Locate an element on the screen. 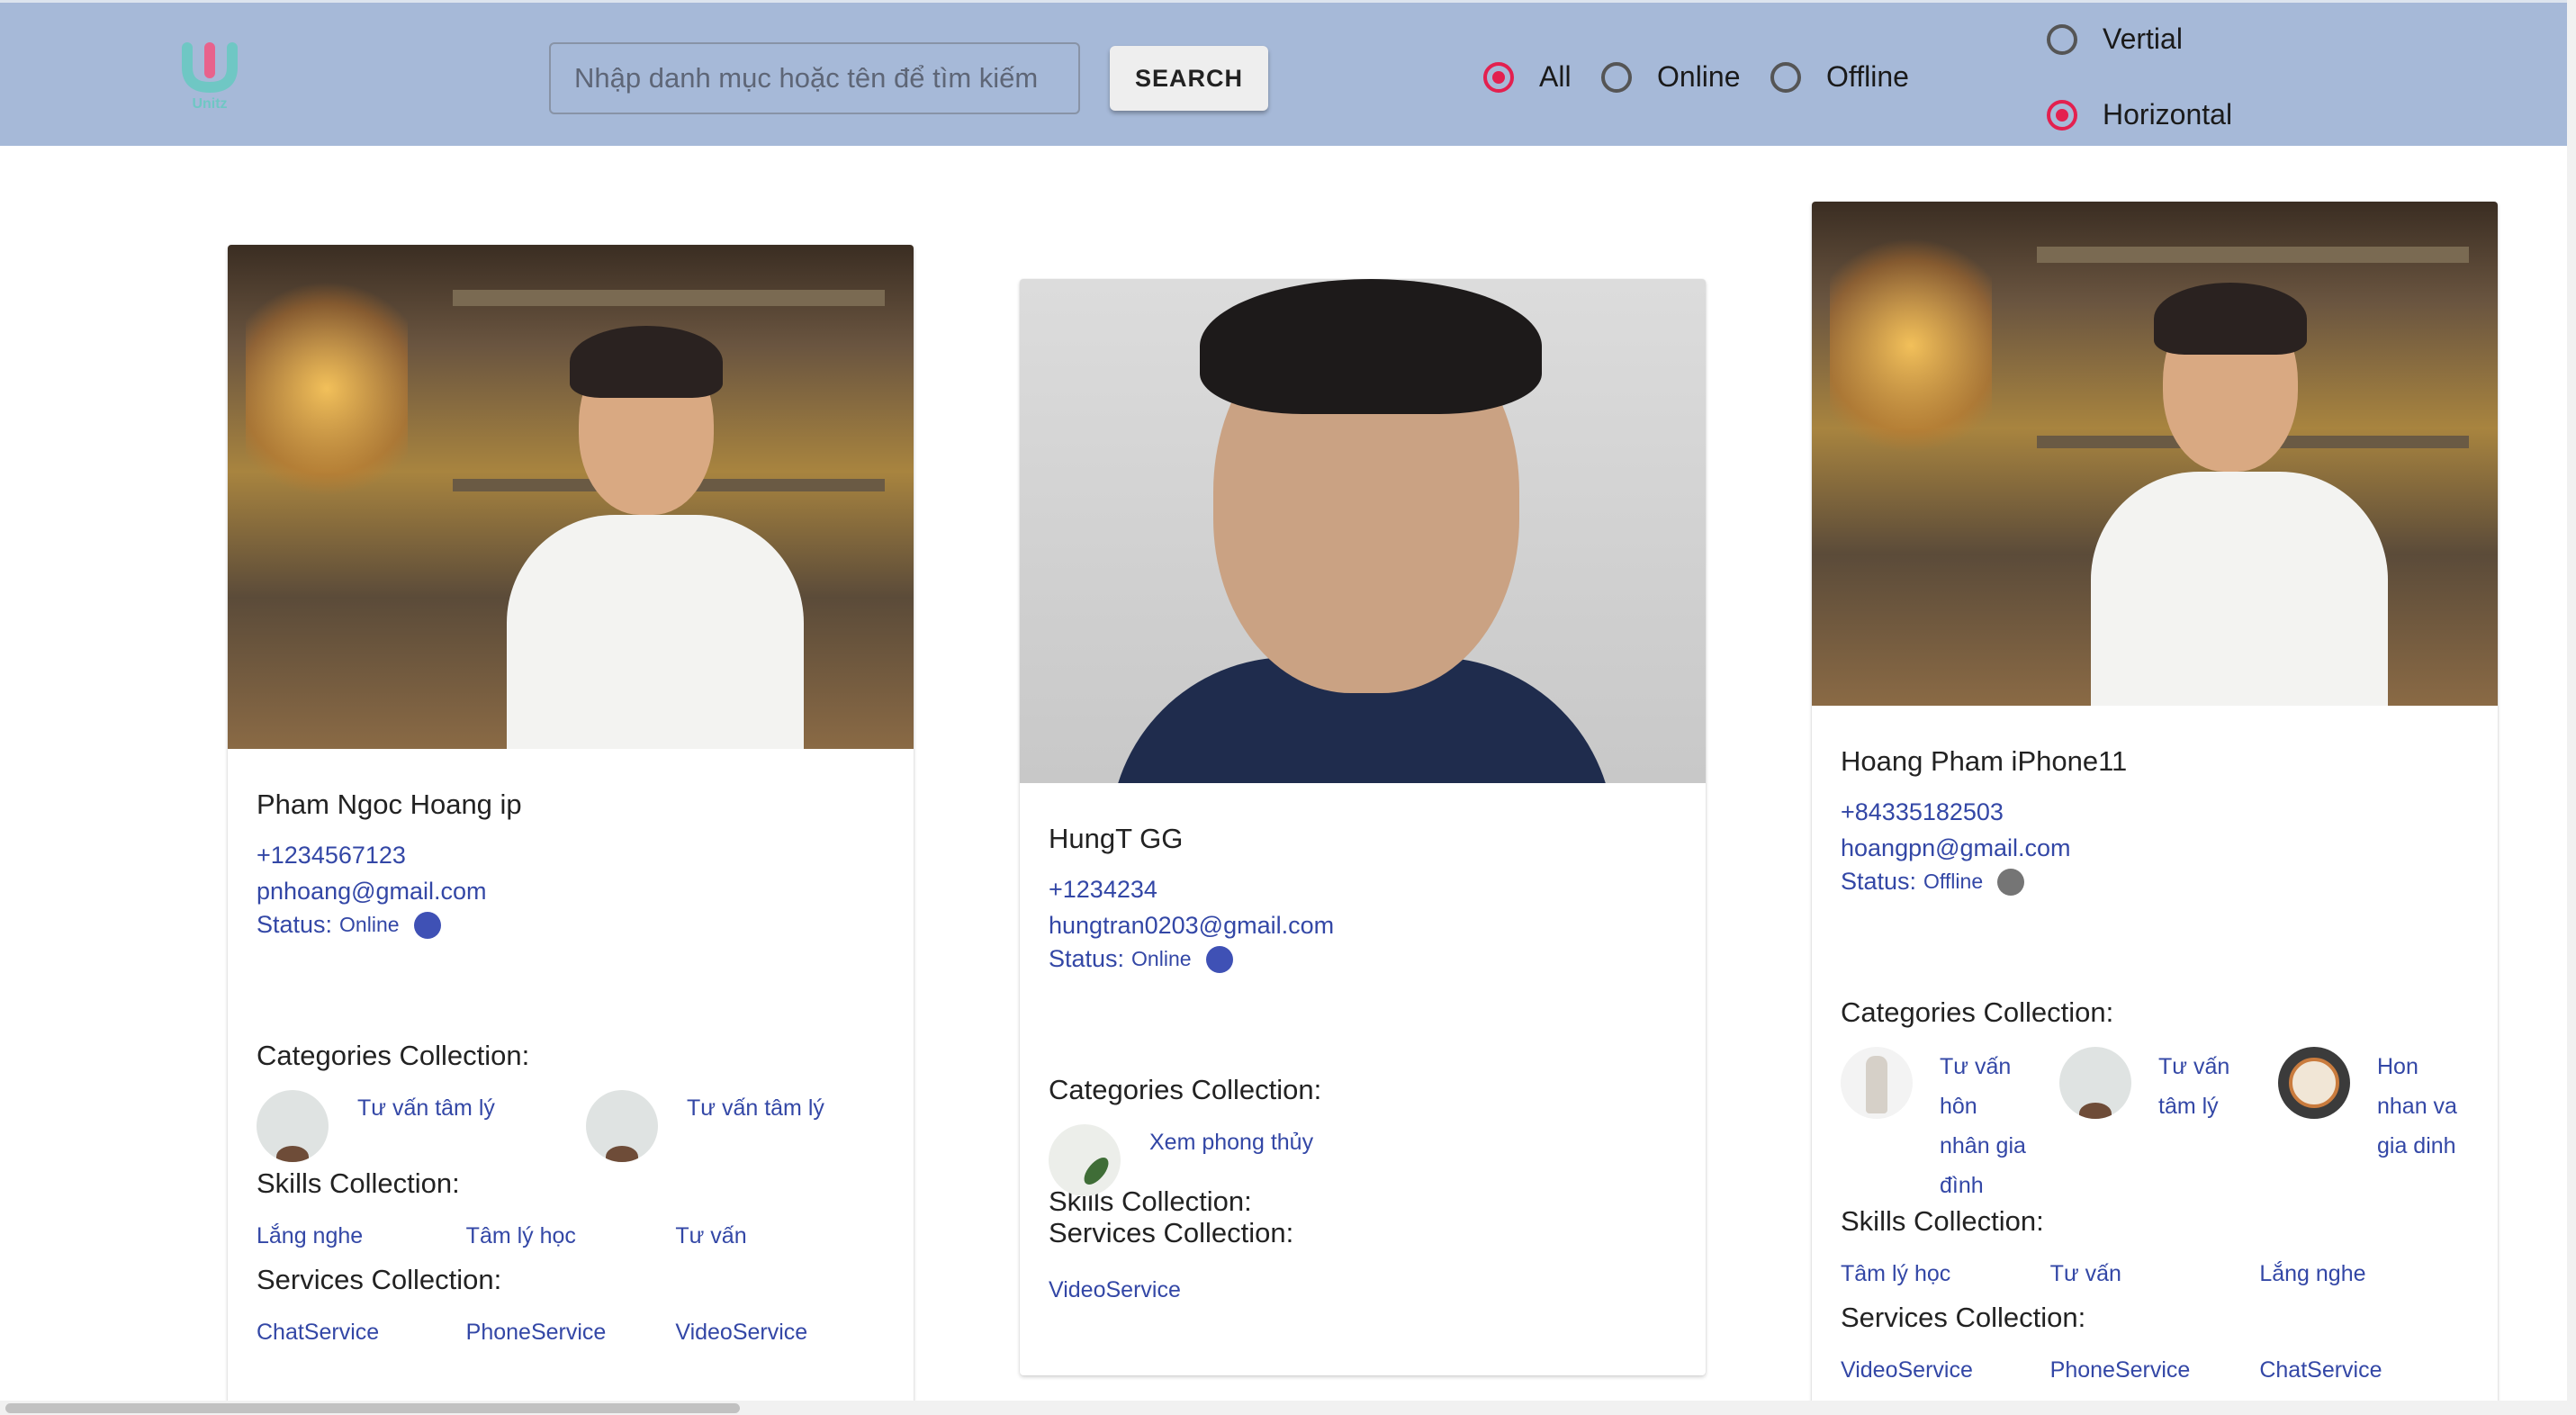 The height and width of the screenshot is (1415, 2576). category-item: Tư vấn hôn nhân gia đình is located at coordinates (1950, 1126).